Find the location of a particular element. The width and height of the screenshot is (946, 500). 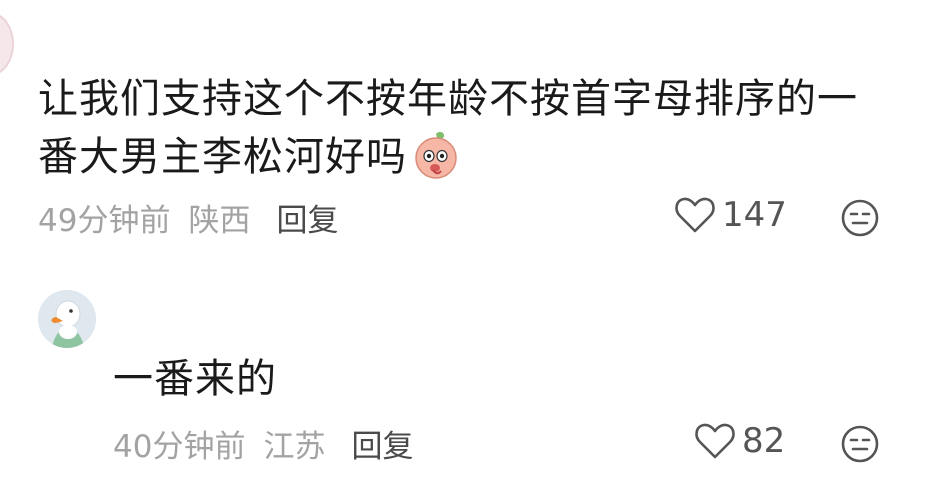

comment-meta: 40分钟前 江苏 回复 is located at coordinates (263, 443).